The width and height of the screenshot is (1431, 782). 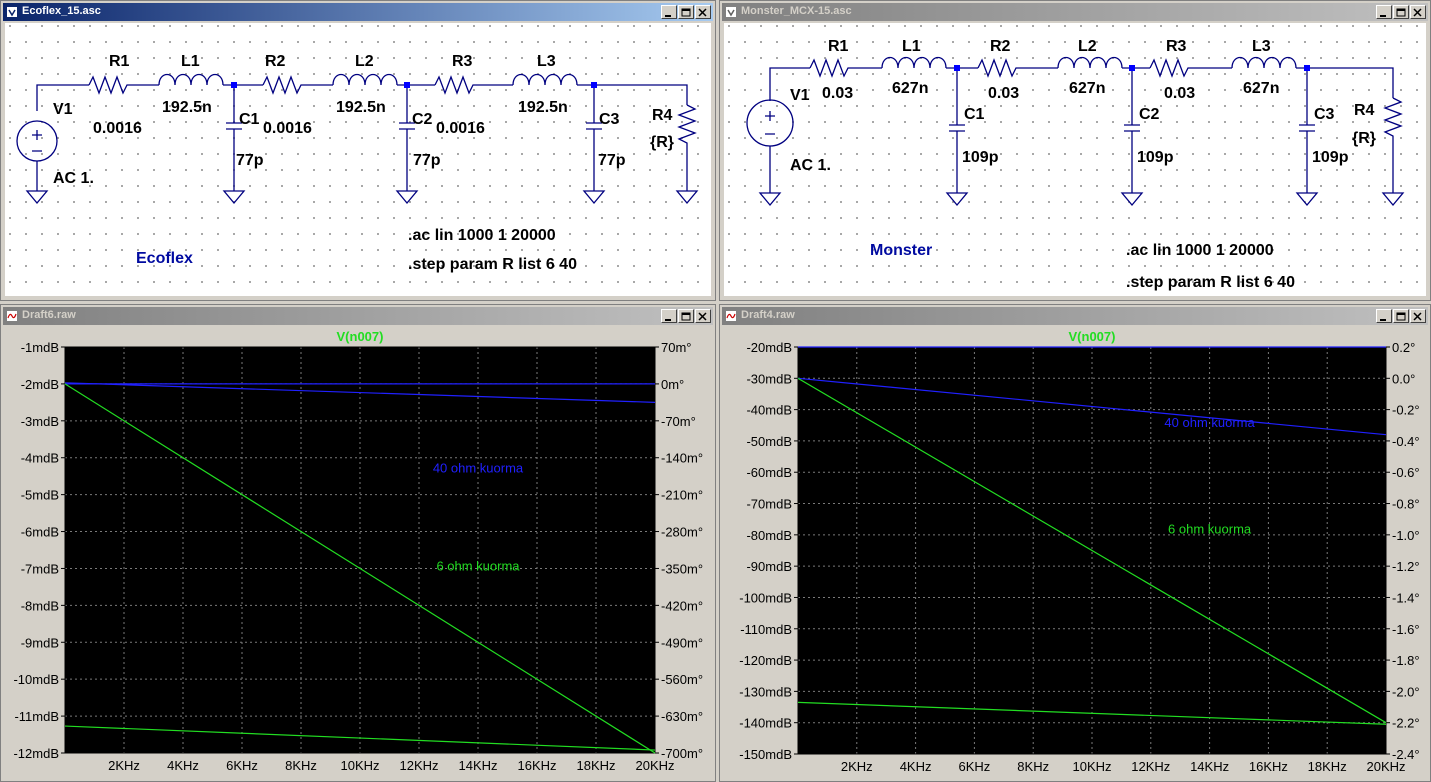 I want to click on y2-tick-label: -630m°, so click(x=682, y=716).